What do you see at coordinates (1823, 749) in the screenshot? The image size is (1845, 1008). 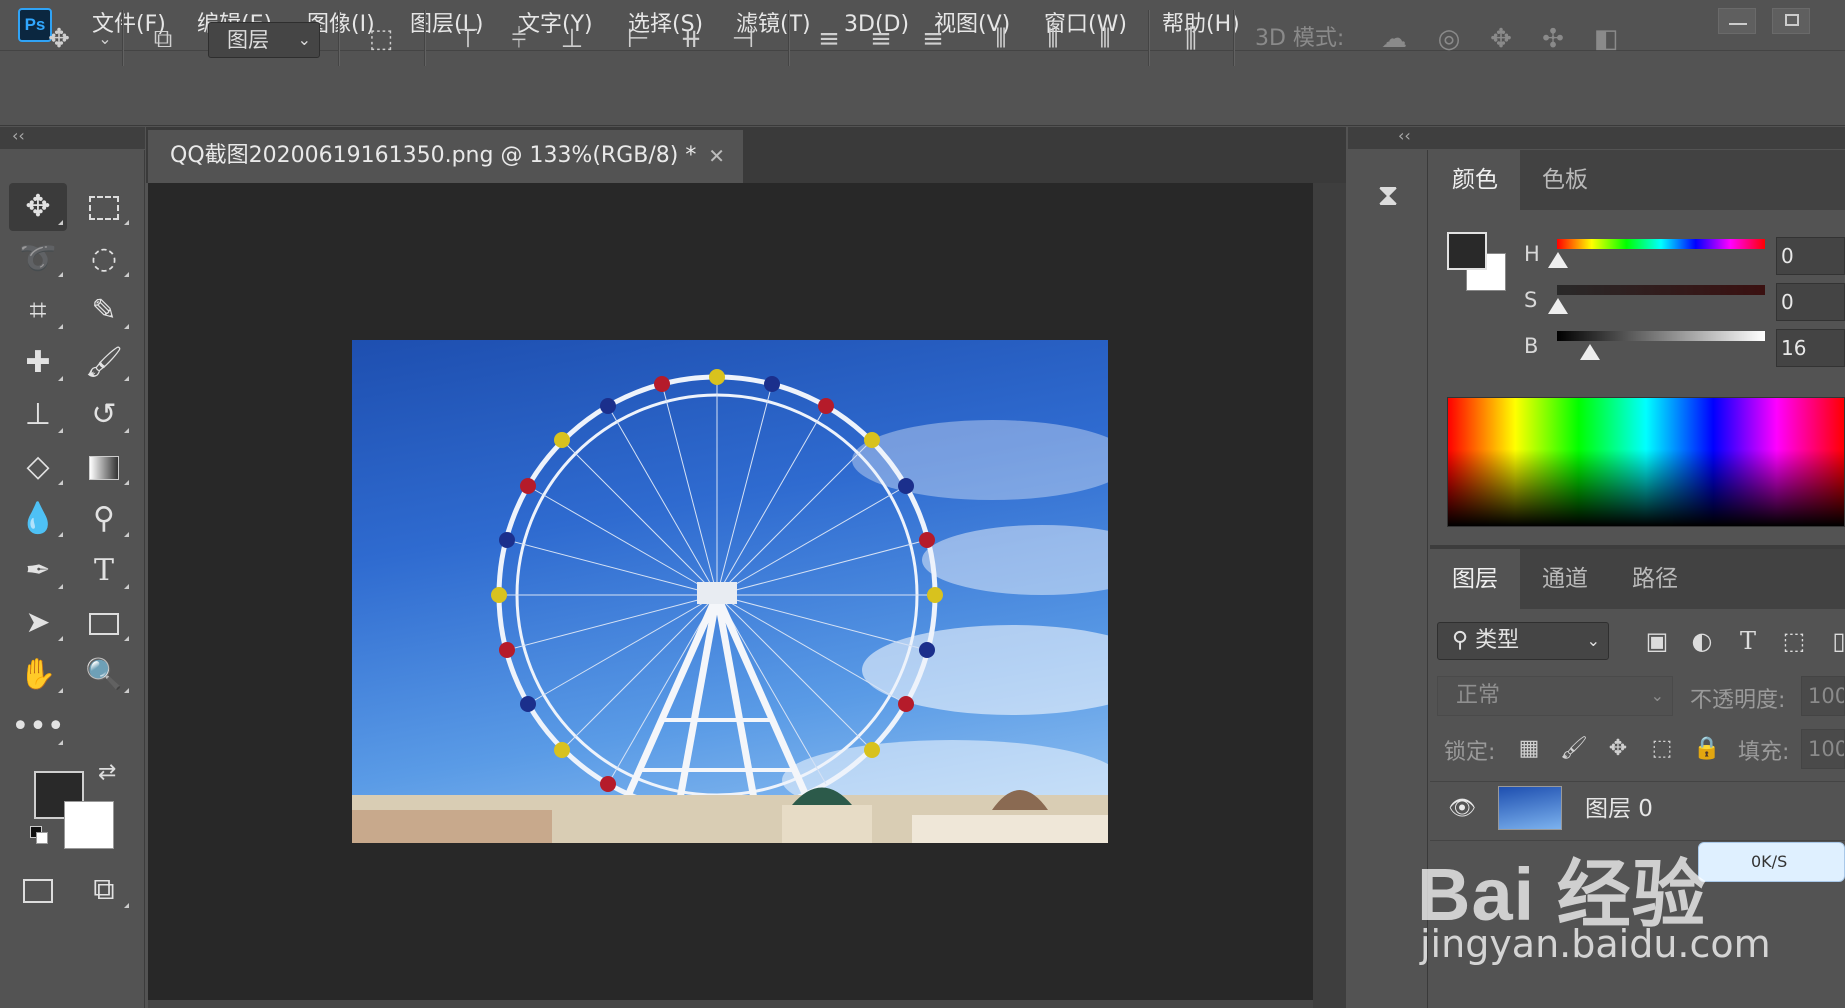 I see `fill-input: 100%` at bounding box center [1823, 749].